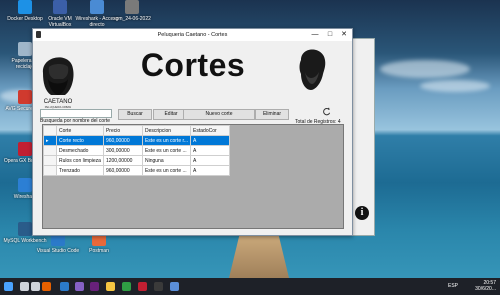 The width and height of the screenshot is (500, 295). I want to click on table-row: Trenzado 960,00000 Este es un corte ... A, so click(137, 170).